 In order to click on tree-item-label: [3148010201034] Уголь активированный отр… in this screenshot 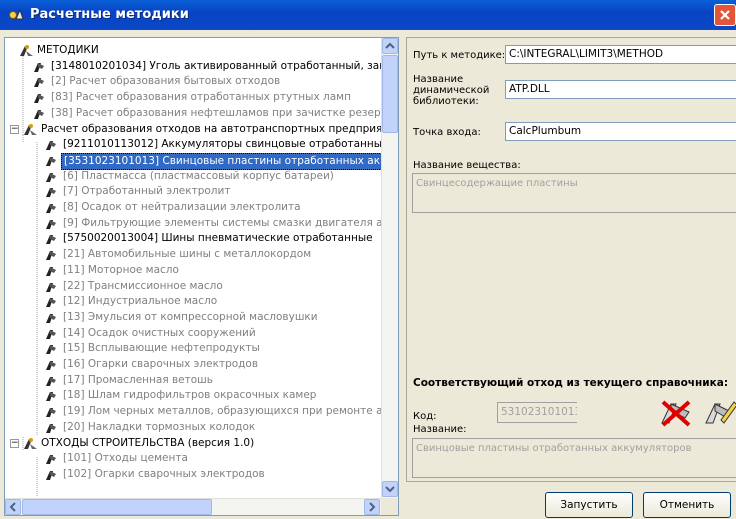, I will do `click(225, 65)`.